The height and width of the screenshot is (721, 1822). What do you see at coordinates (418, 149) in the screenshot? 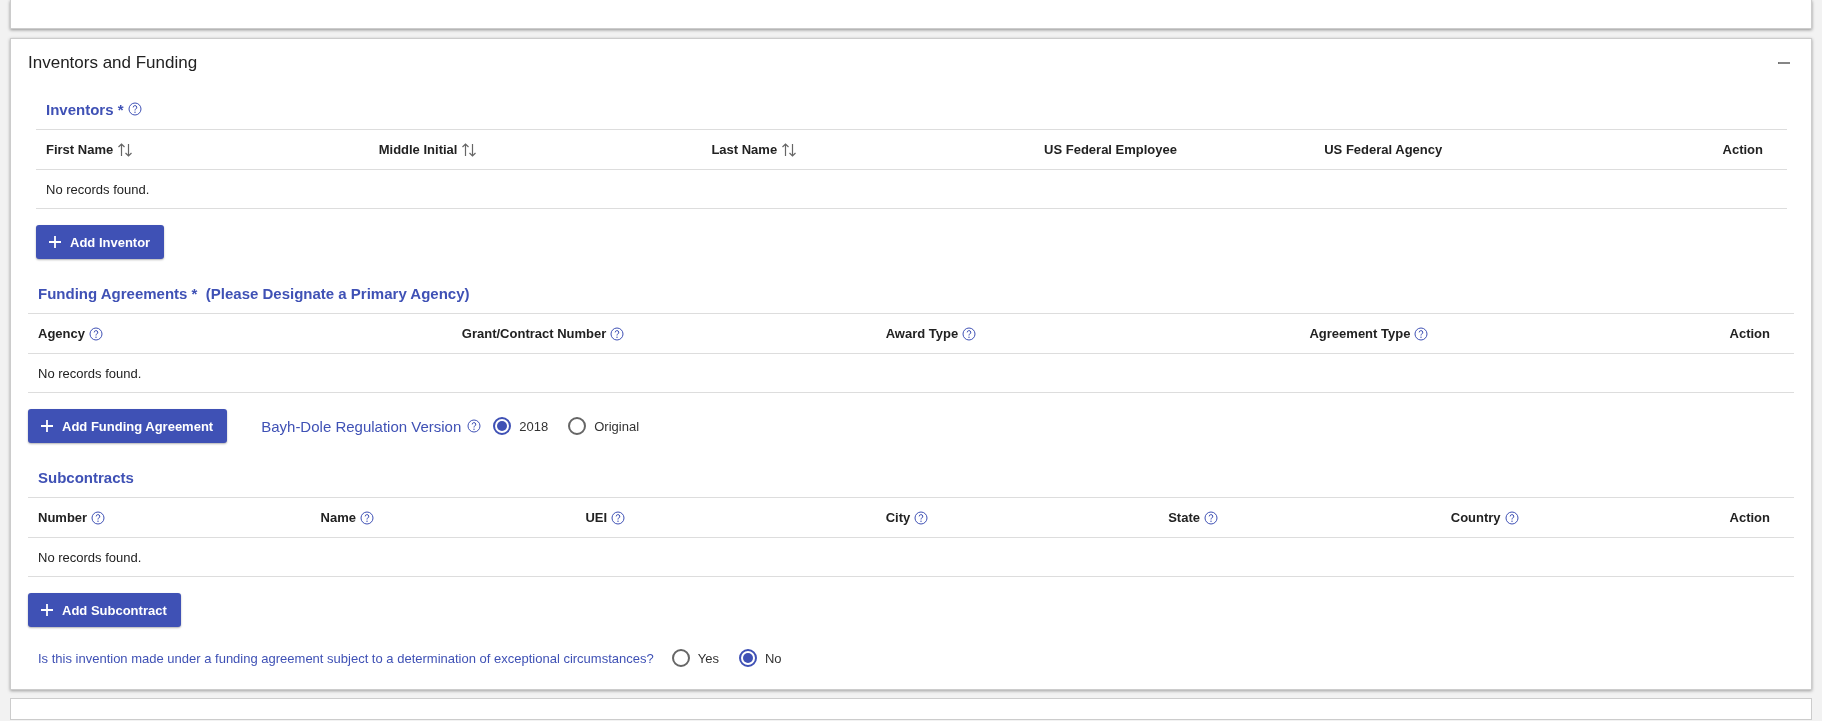
I see `column-header: Middle Initial` at bounding box center [418, 149].